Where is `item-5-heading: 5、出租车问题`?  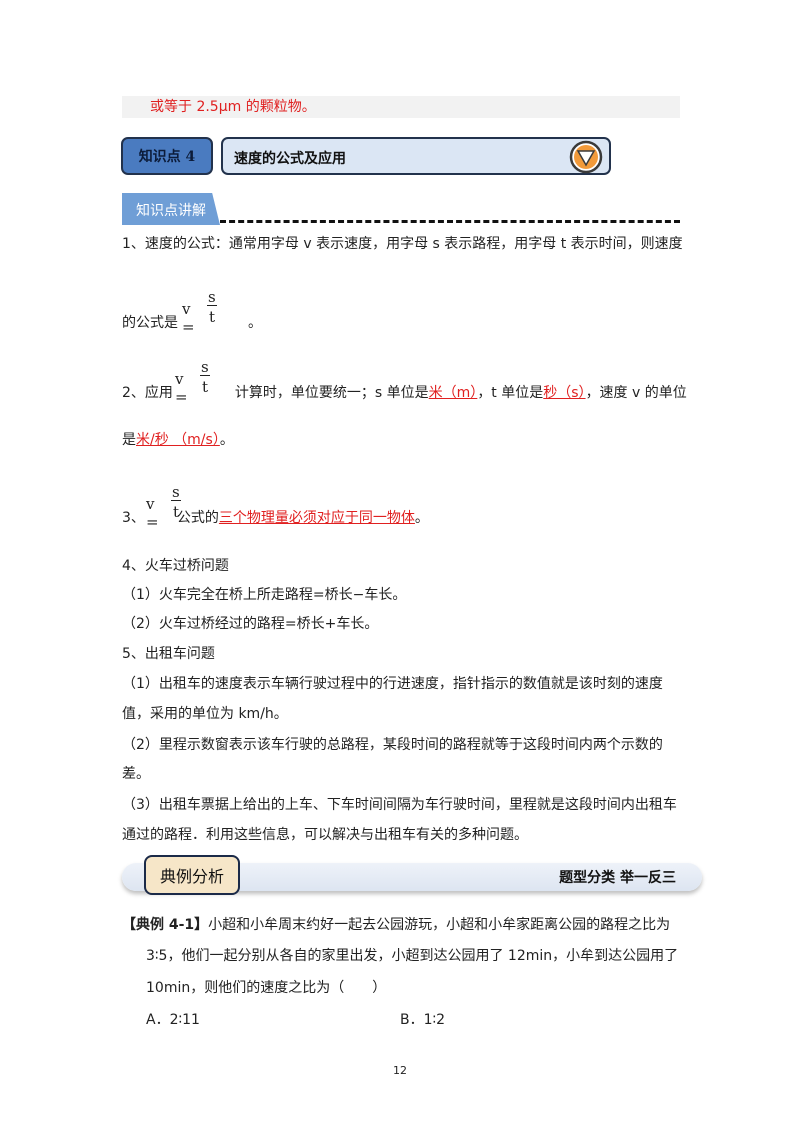
item-5-heading: 5、出租车问题 is located at coordinates (168, 654).